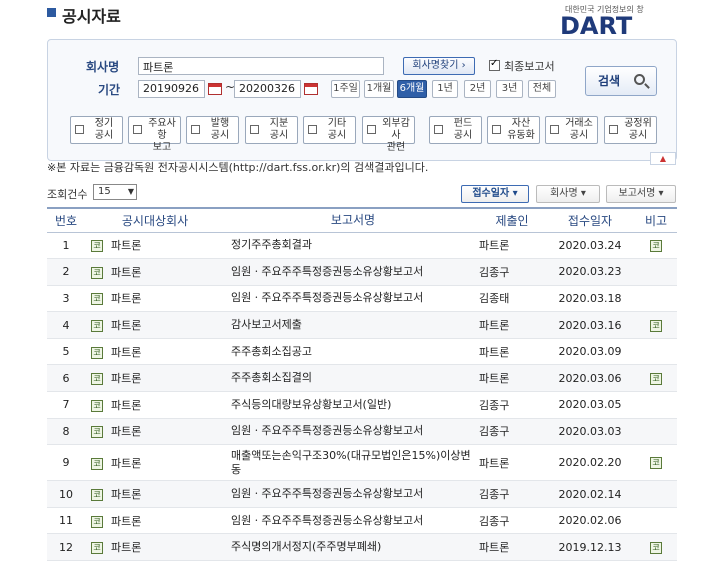 The height and width of the screenshot is (561, 720). I want to click on row-report-link: 주식등의대량보유상황보고서(일반), so click(350, 405).